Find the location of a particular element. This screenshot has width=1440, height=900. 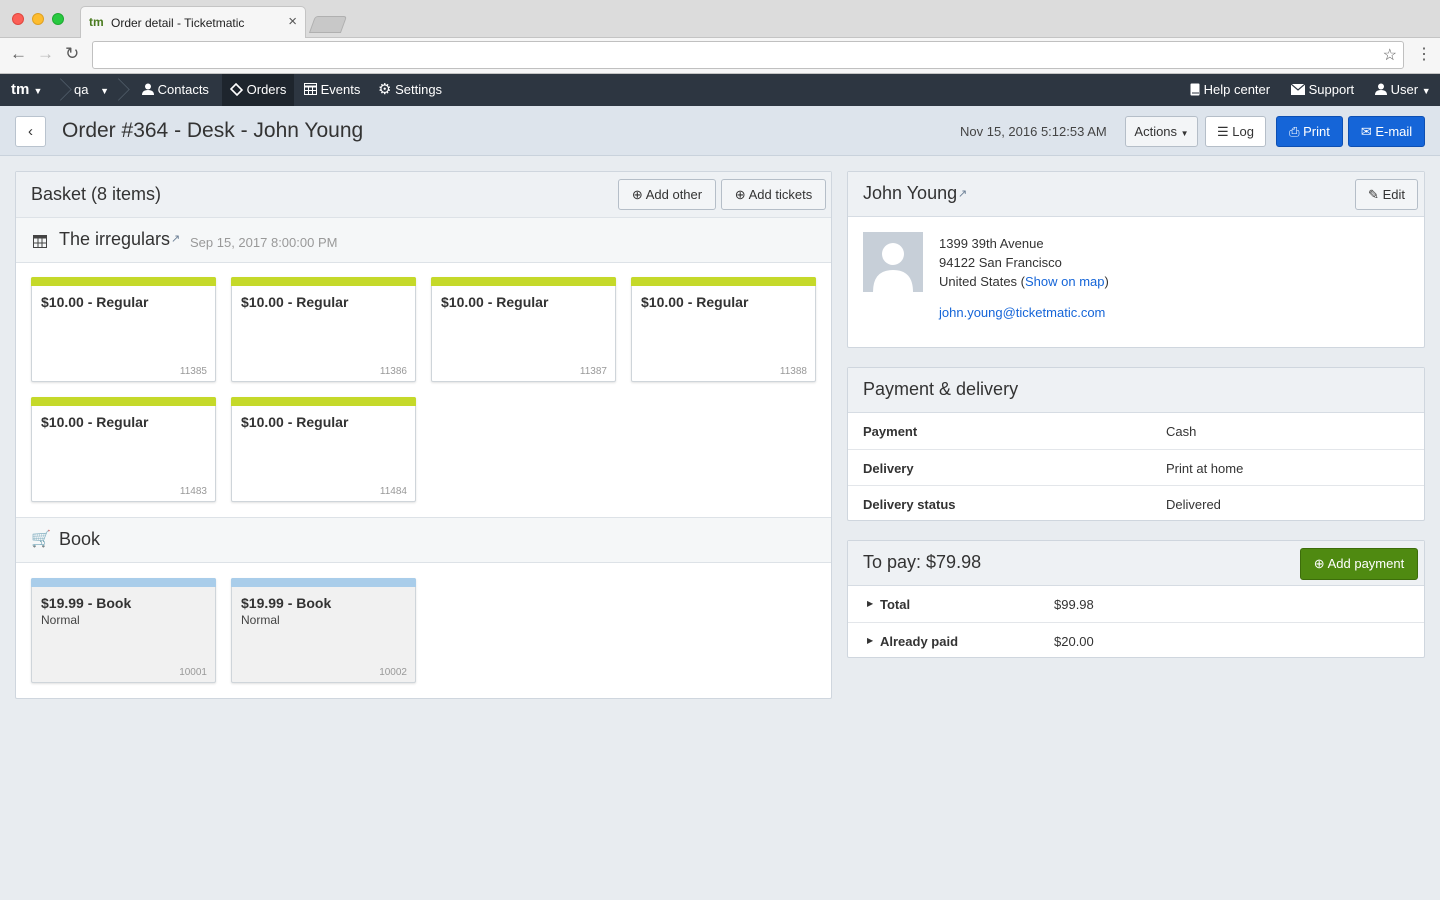

product-card: $19.99 - Book Normal 10002 is located at coordinates (323, 630).